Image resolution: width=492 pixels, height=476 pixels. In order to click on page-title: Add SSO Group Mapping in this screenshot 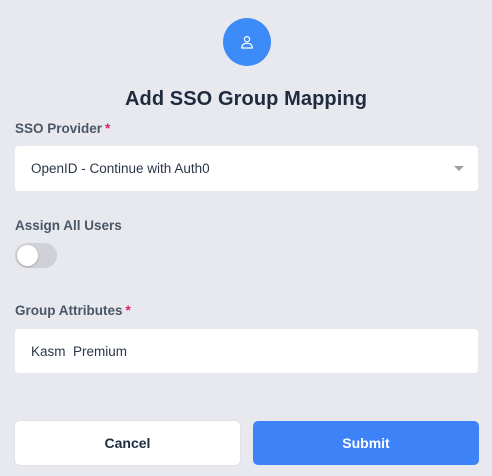, I will do `click(246, 99)`.